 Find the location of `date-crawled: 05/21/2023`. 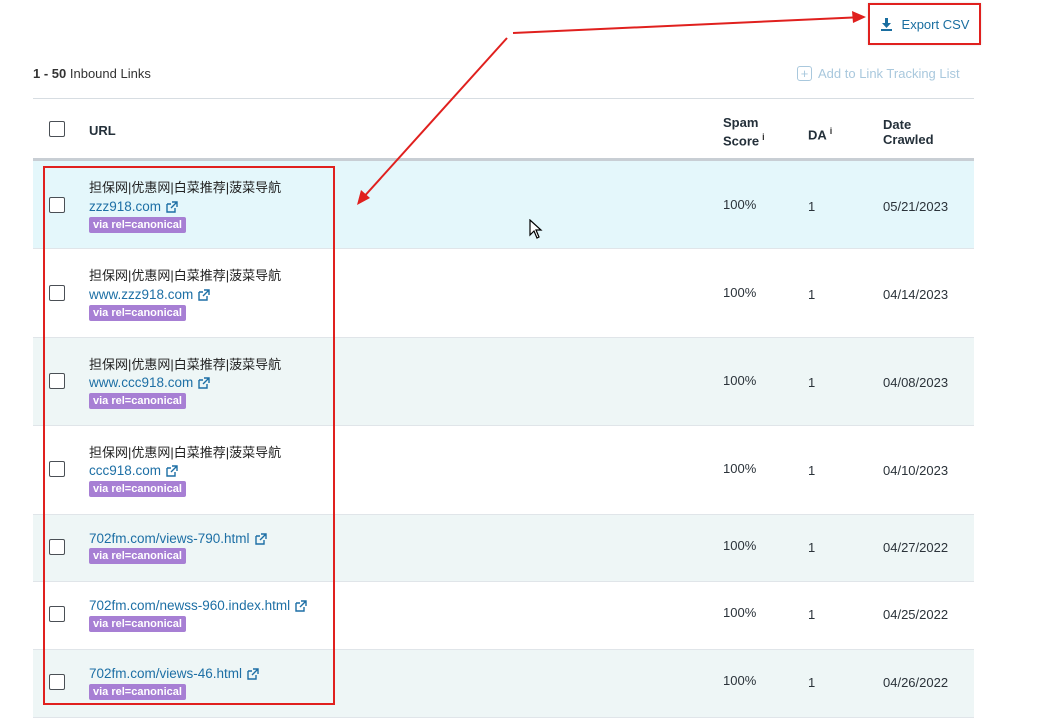

date-crawled: 05/21/2023 is located at coordinates (916, 206).